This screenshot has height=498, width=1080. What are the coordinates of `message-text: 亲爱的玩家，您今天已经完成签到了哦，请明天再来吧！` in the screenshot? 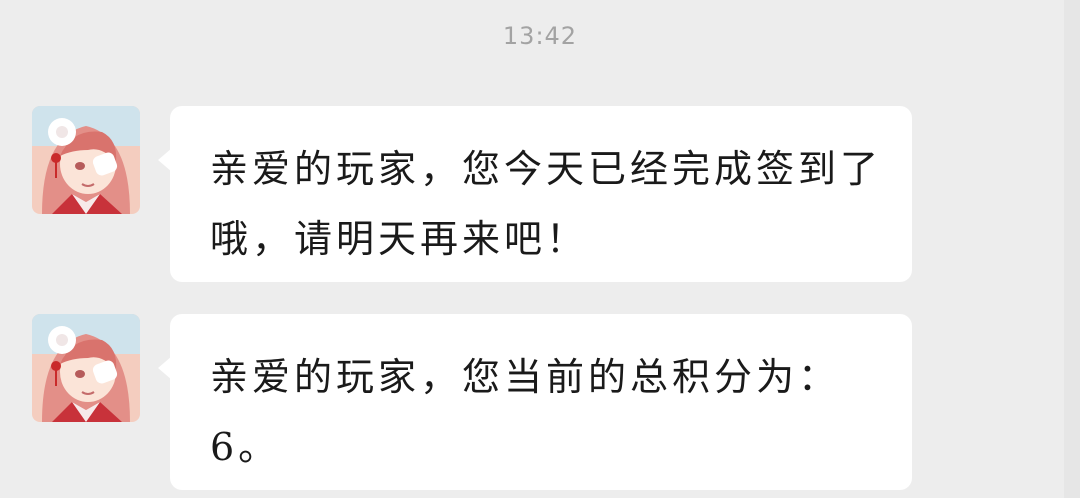 It's located at (546, 204).